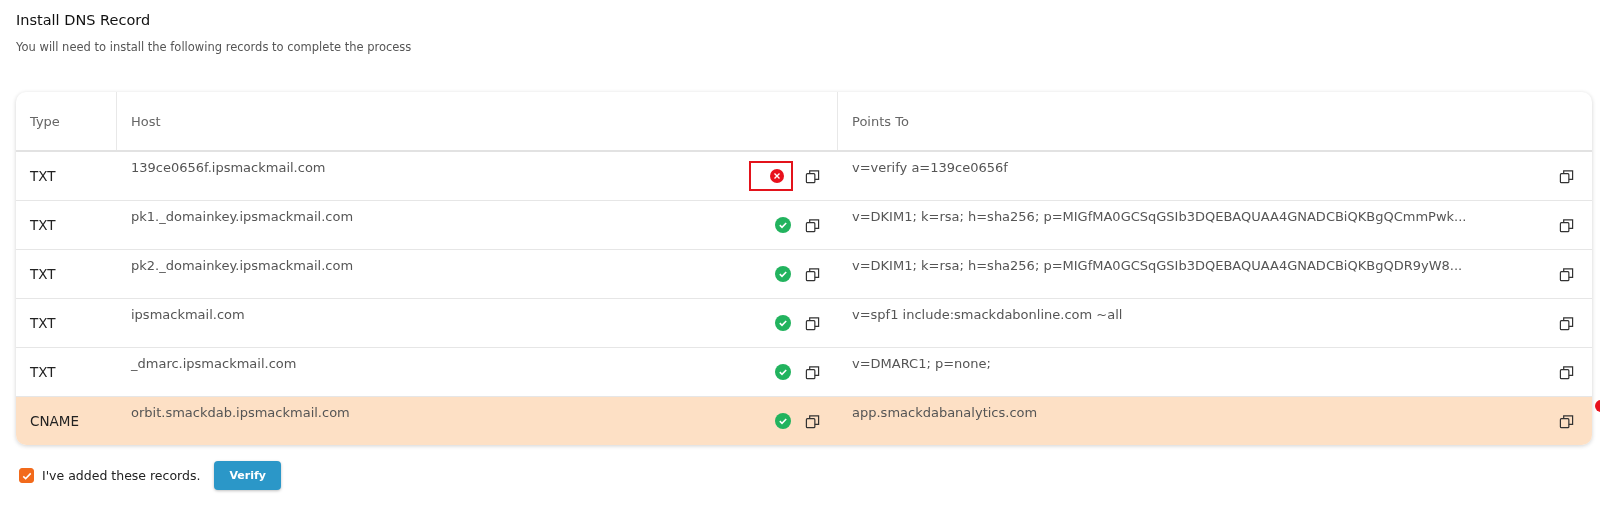 This screenshot has width=1600, height=525. Describe the element at coordinates (921, 364) in the screenshot. I see `table-cell-text: v=DMARC1; p=none;` at that location.